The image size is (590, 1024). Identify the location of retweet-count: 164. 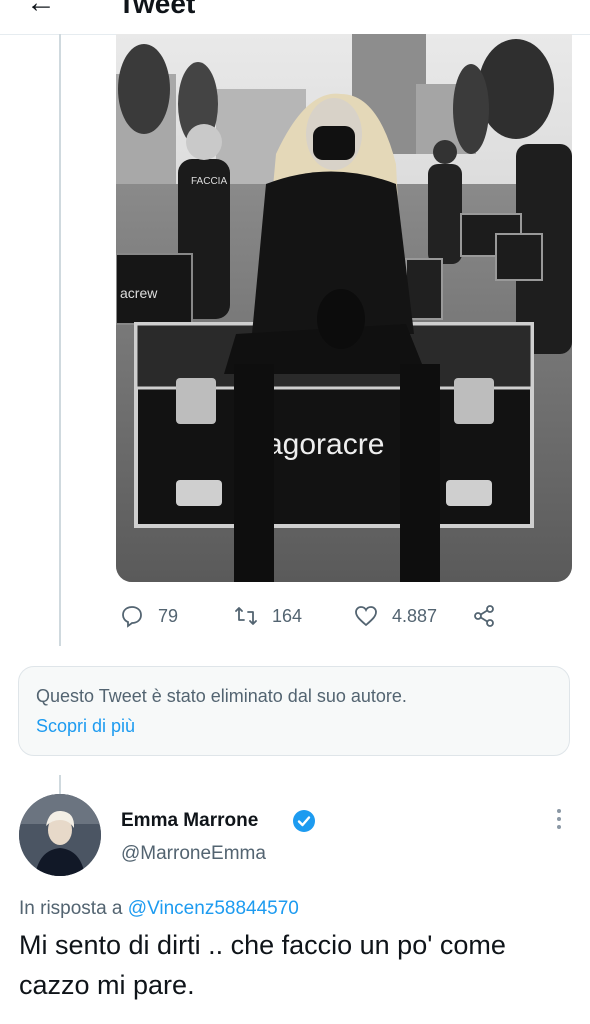
(287, 615).